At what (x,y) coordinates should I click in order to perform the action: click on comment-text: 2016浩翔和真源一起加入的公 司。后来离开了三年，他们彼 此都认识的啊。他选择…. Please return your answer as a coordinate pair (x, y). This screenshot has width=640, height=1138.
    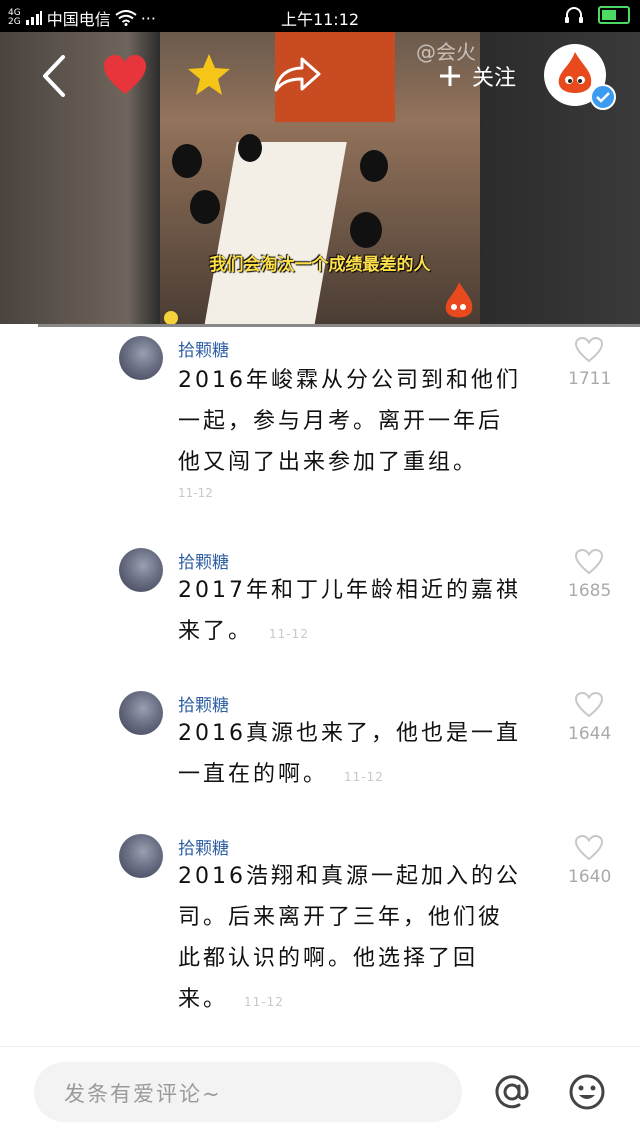
    Looking at the image, I should click on (353, 939).